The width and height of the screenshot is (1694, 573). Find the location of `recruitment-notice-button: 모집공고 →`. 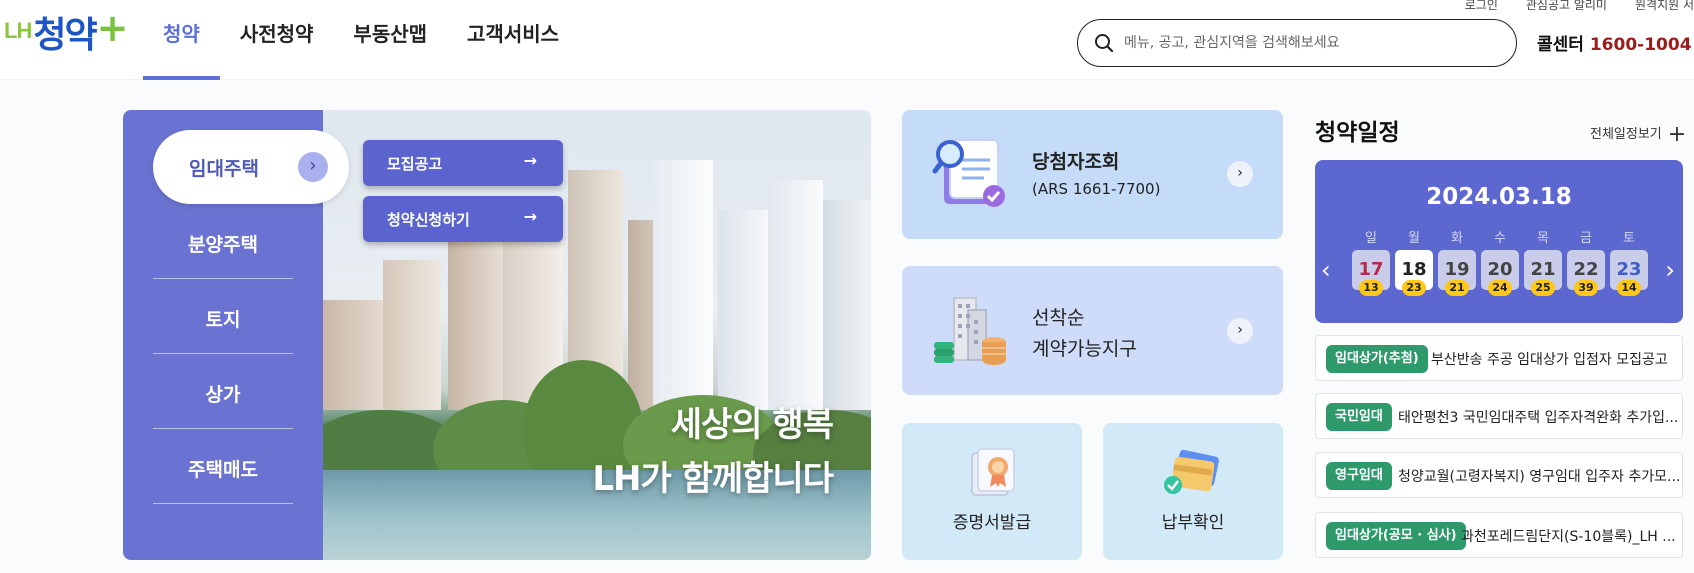

recruitment-notice-button: 모집공고 → is located at coordinates (463, 163).